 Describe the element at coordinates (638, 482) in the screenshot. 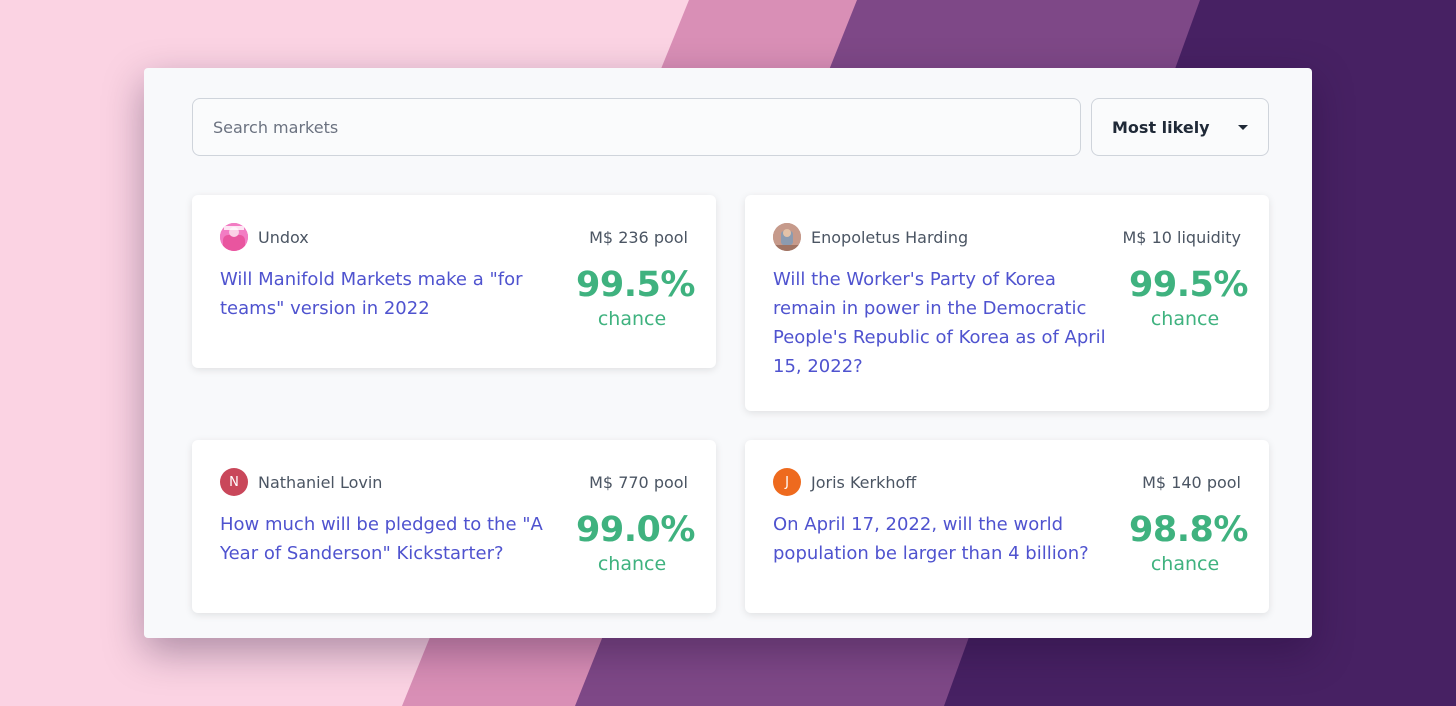

I see `pool-amount: M$ 770 pool` at that location.